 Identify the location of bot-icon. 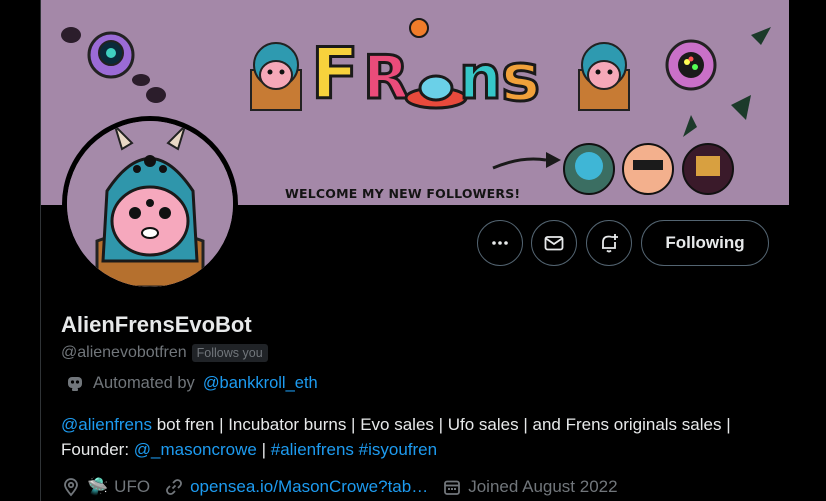
(75, 384).